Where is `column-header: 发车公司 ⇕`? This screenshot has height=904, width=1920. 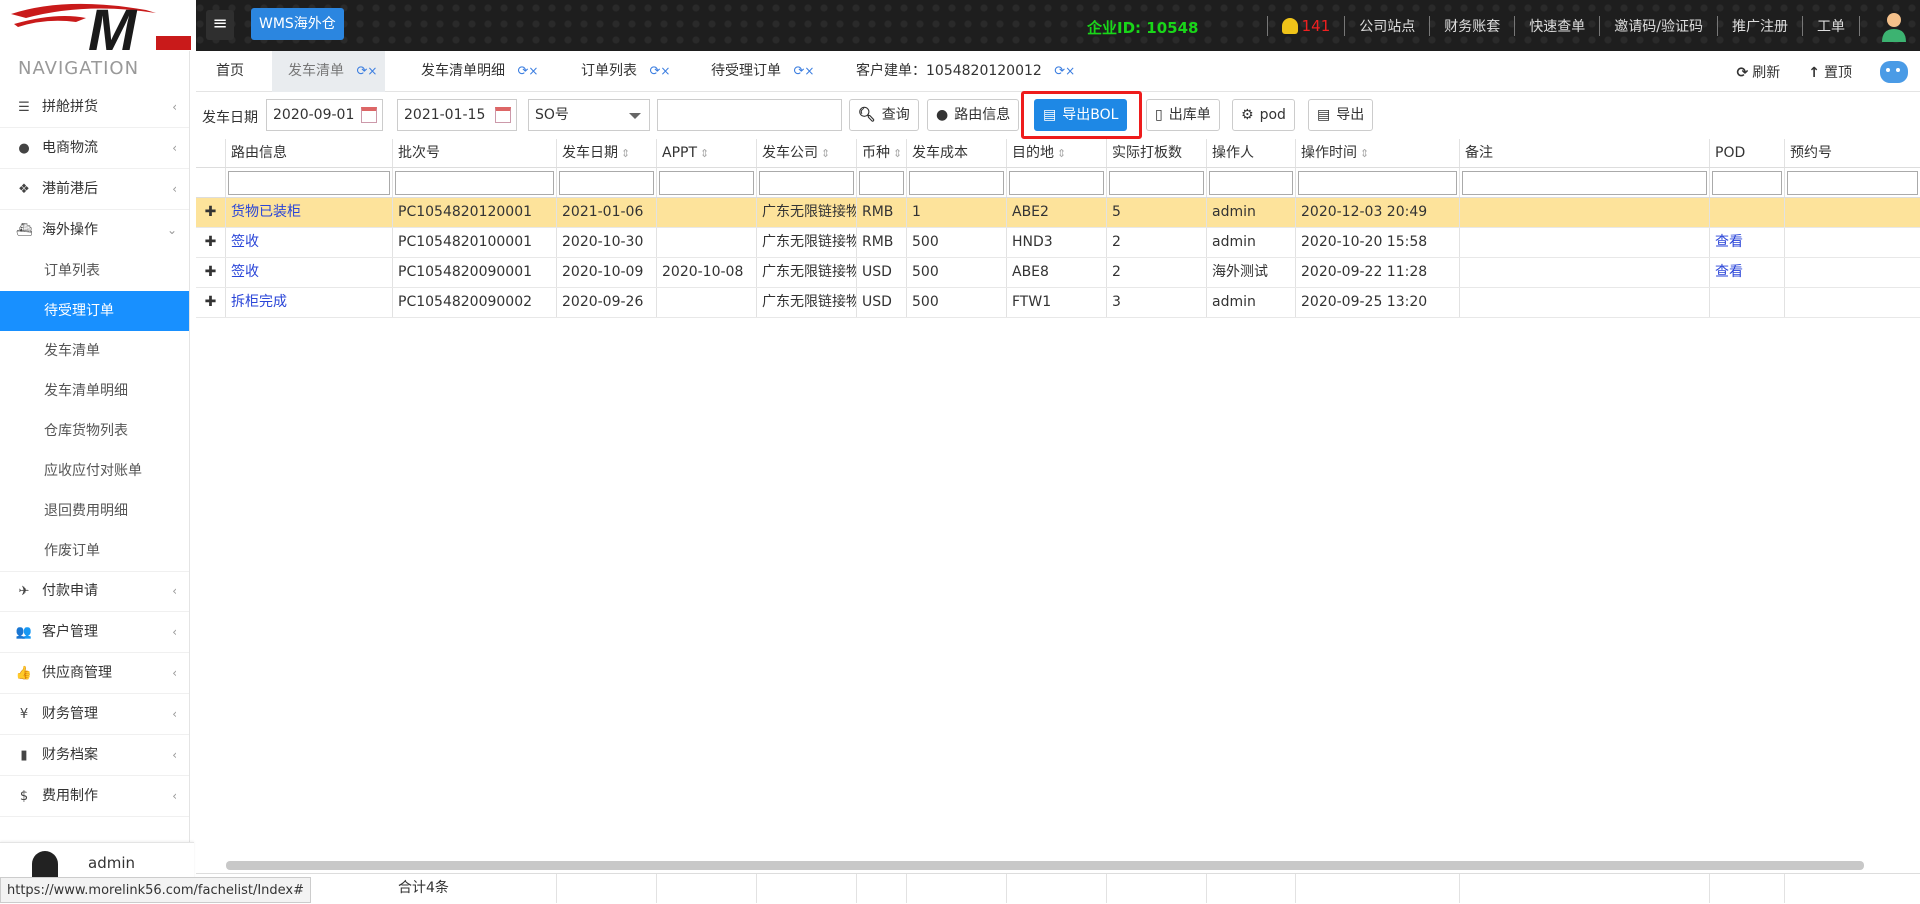
column-header: 发车公司 ⇕ is located at coordinates (807, 153).